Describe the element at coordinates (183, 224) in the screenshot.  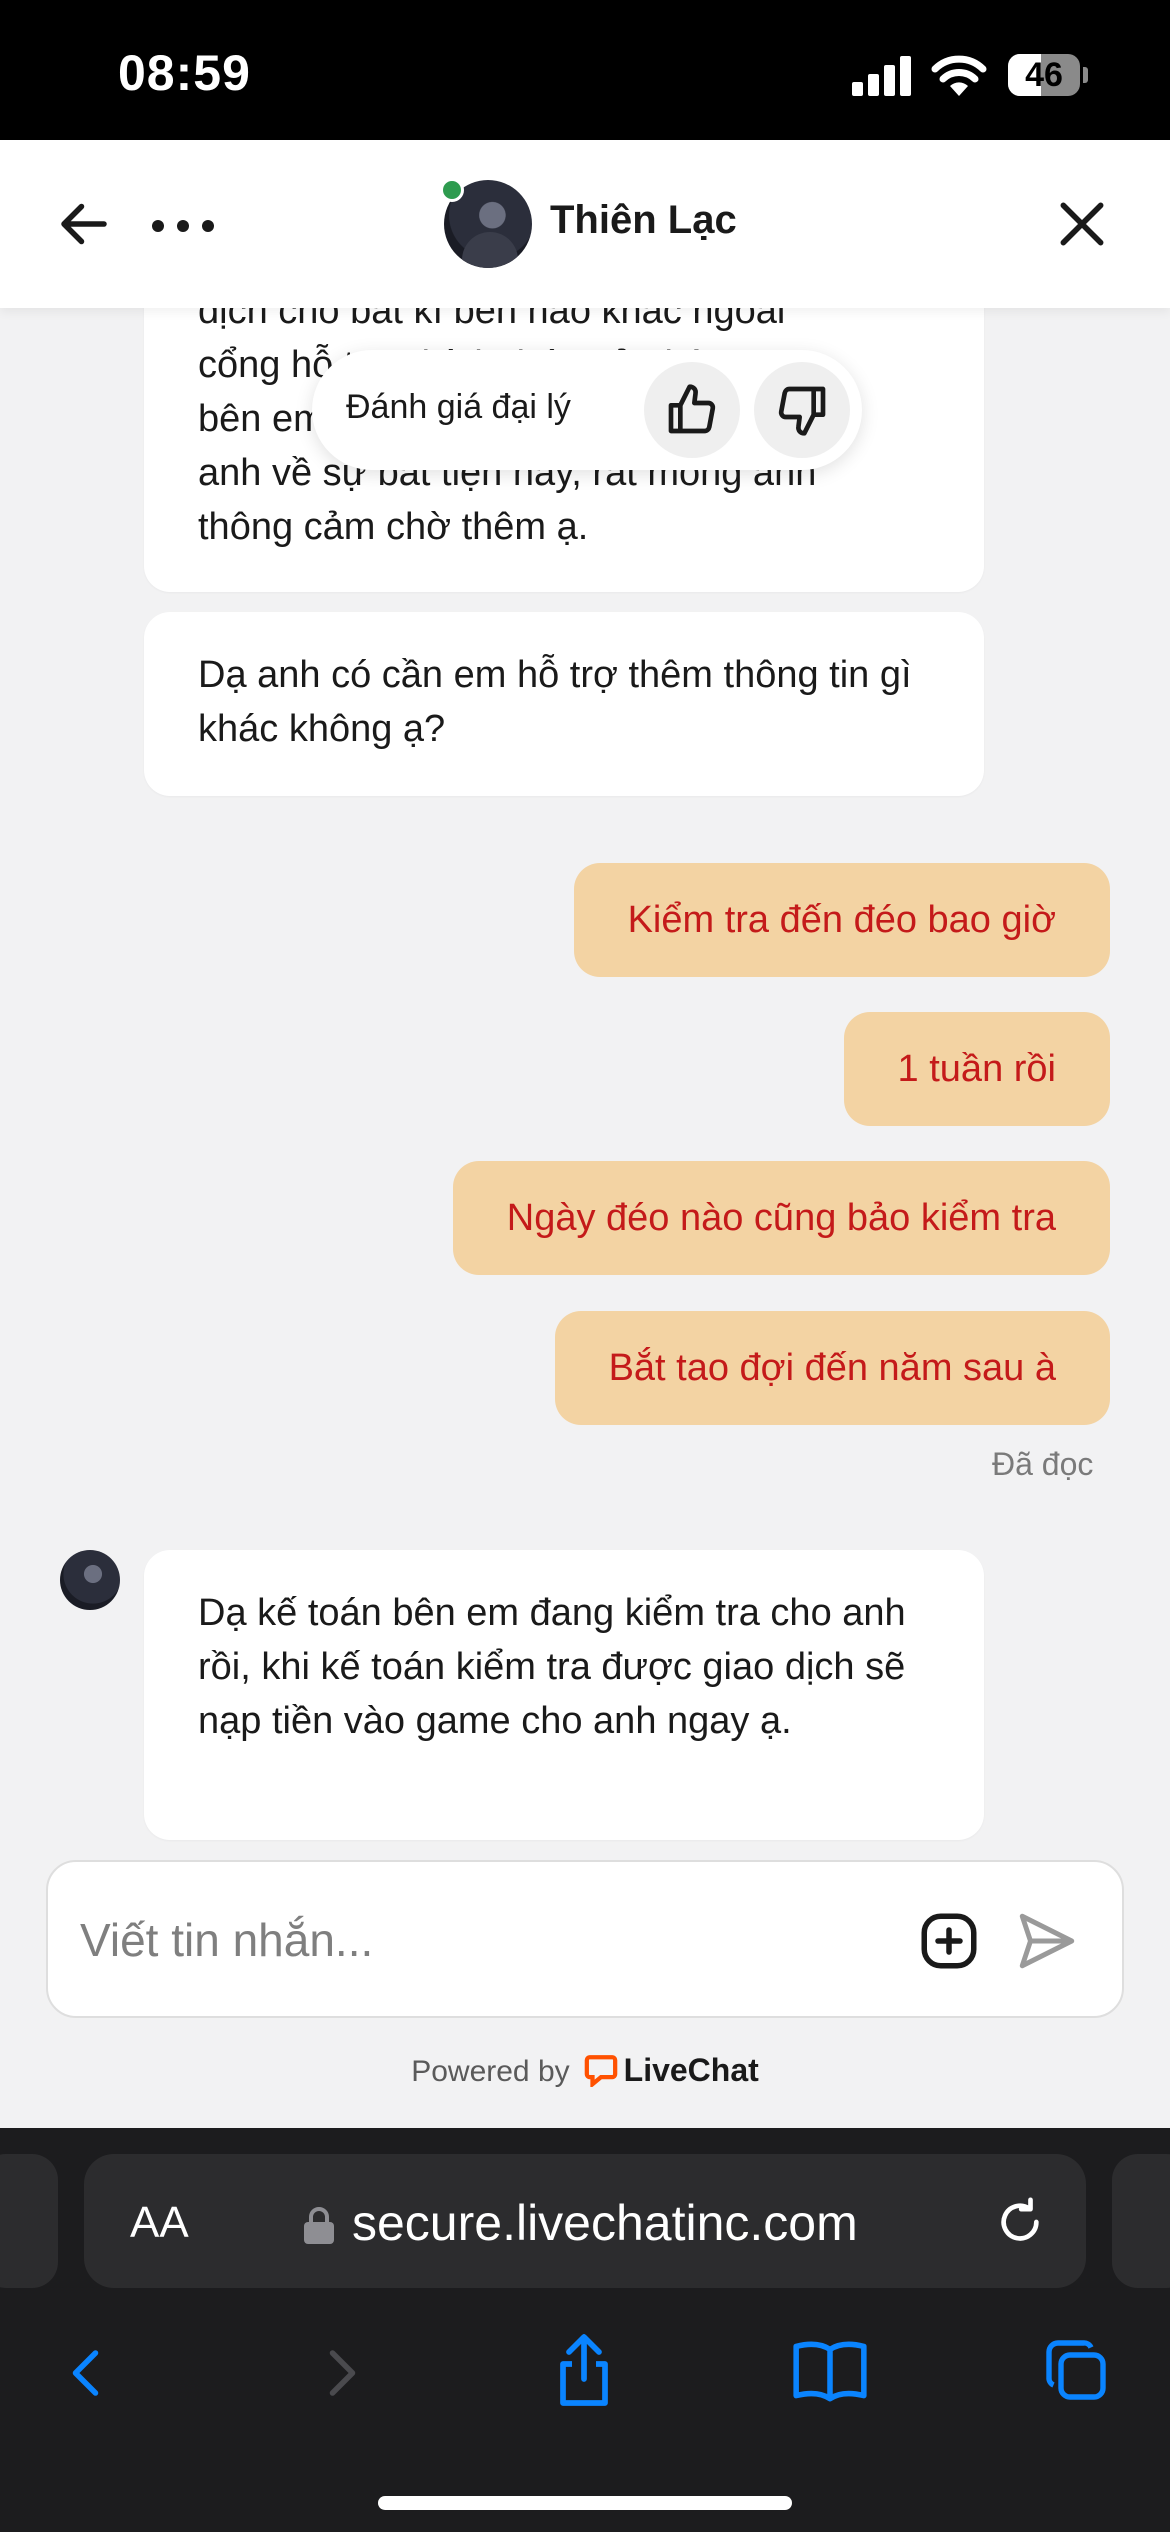
I see `more-options-button` at that location.